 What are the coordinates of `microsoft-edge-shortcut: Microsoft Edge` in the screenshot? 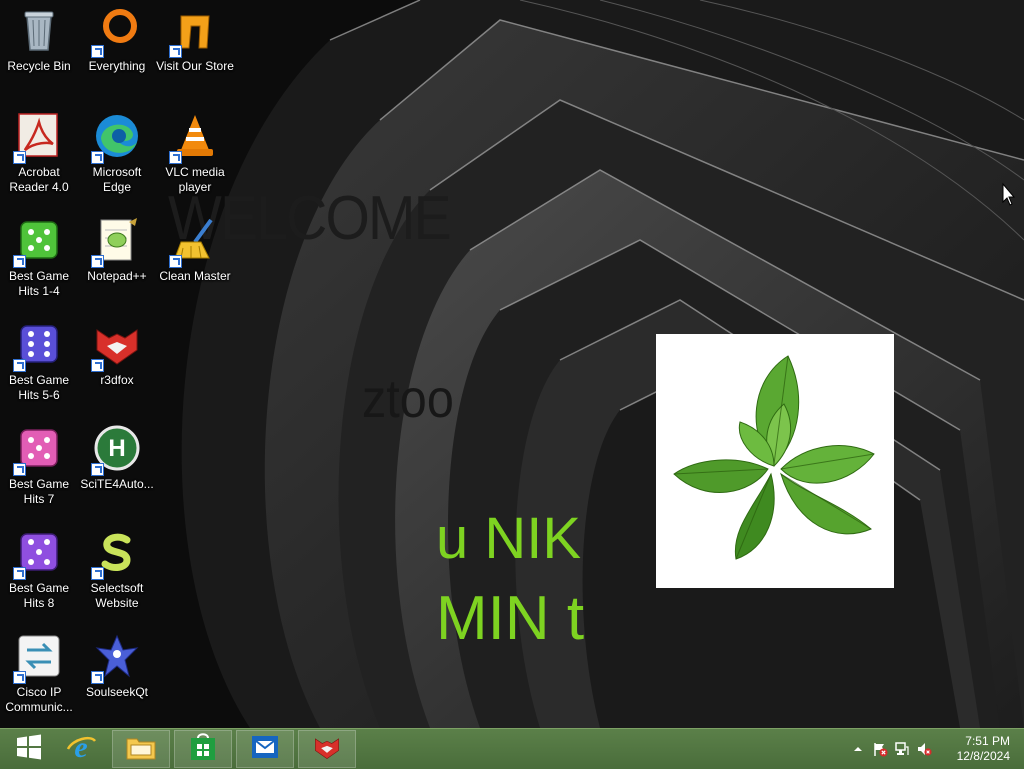 It's located at (117, 153).